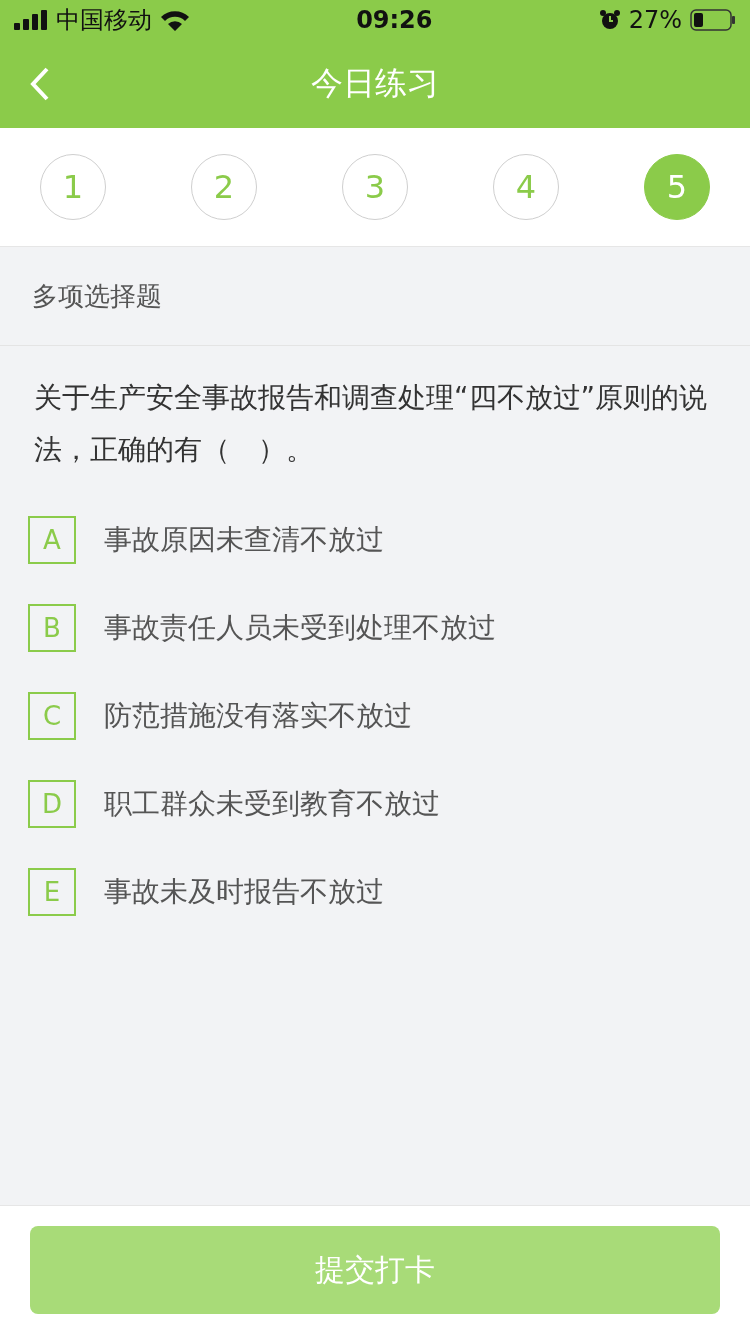 The height and width of the screenshot is (1334, 750). I want to click on battery-percent: 27%, so click(655, 20).